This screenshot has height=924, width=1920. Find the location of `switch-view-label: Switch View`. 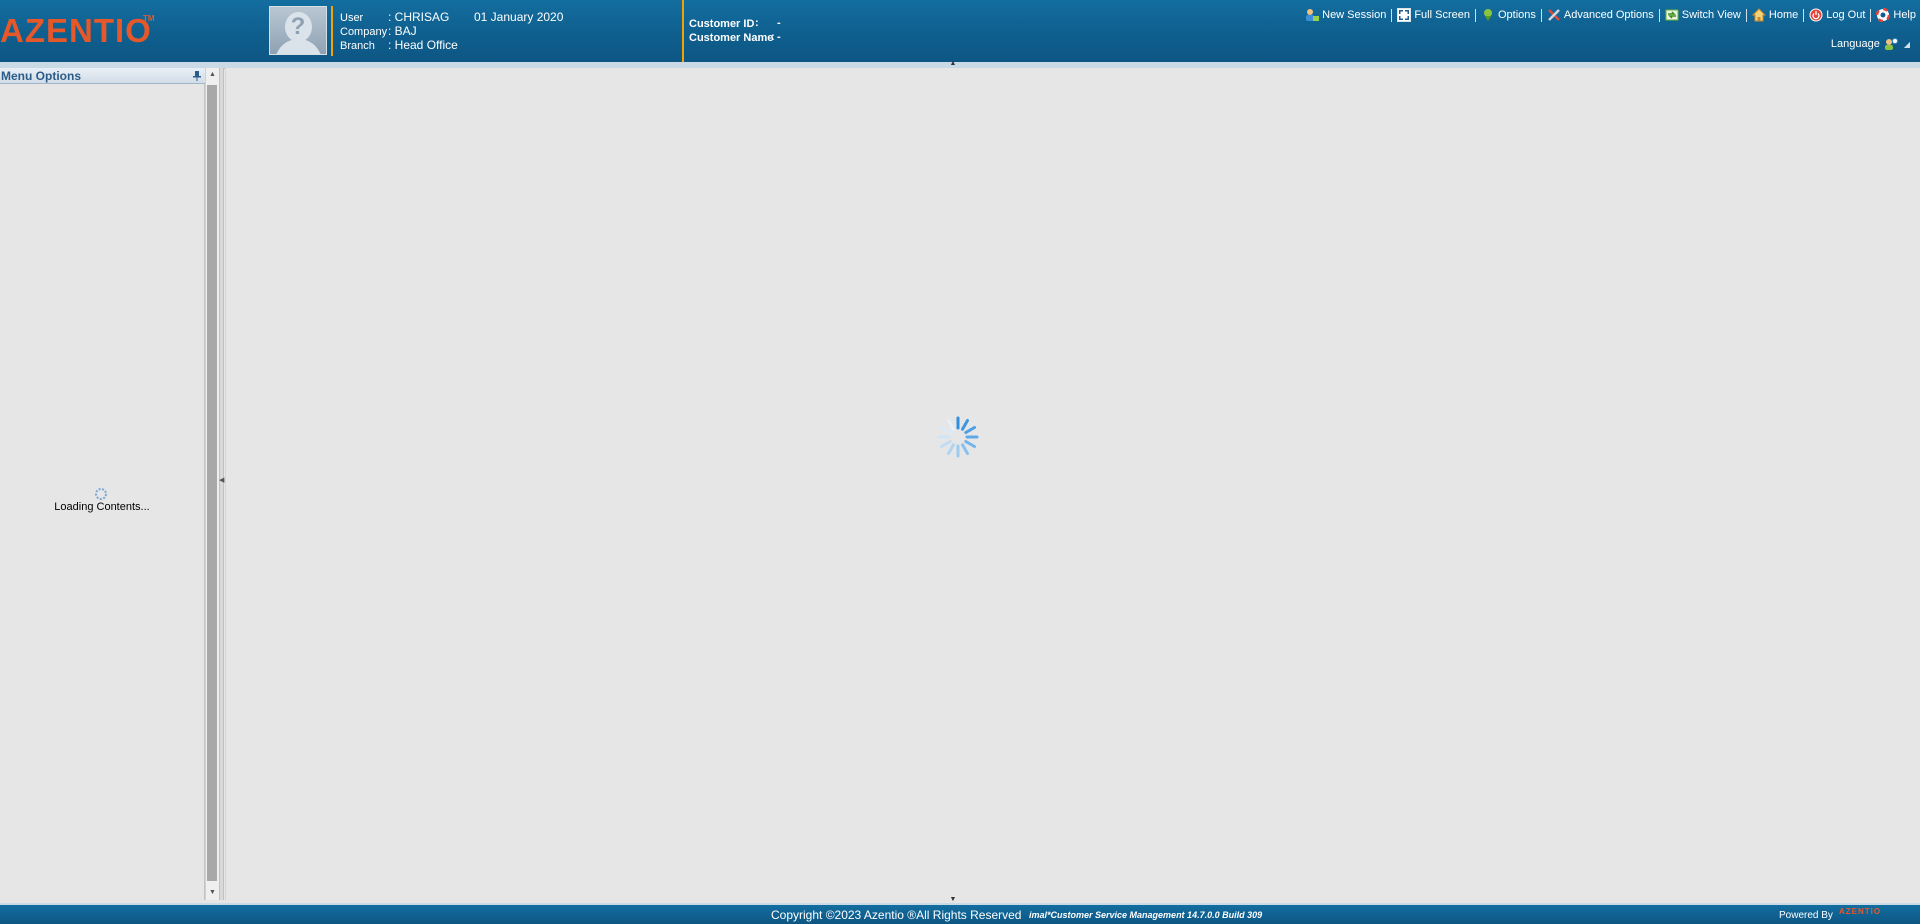

switch-view-label: Switch View is located at coordinates (1711, 15).